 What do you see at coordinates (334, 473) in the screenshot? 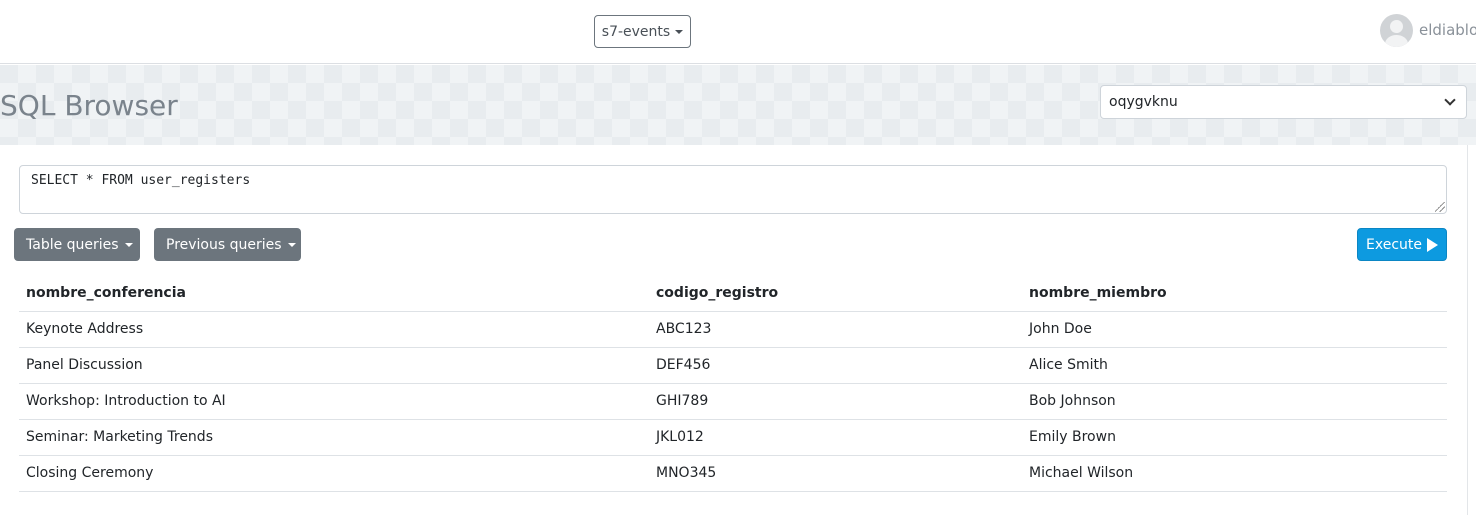
I see `table-cell: Closing Ceremony` at bounding box center [334, 473].